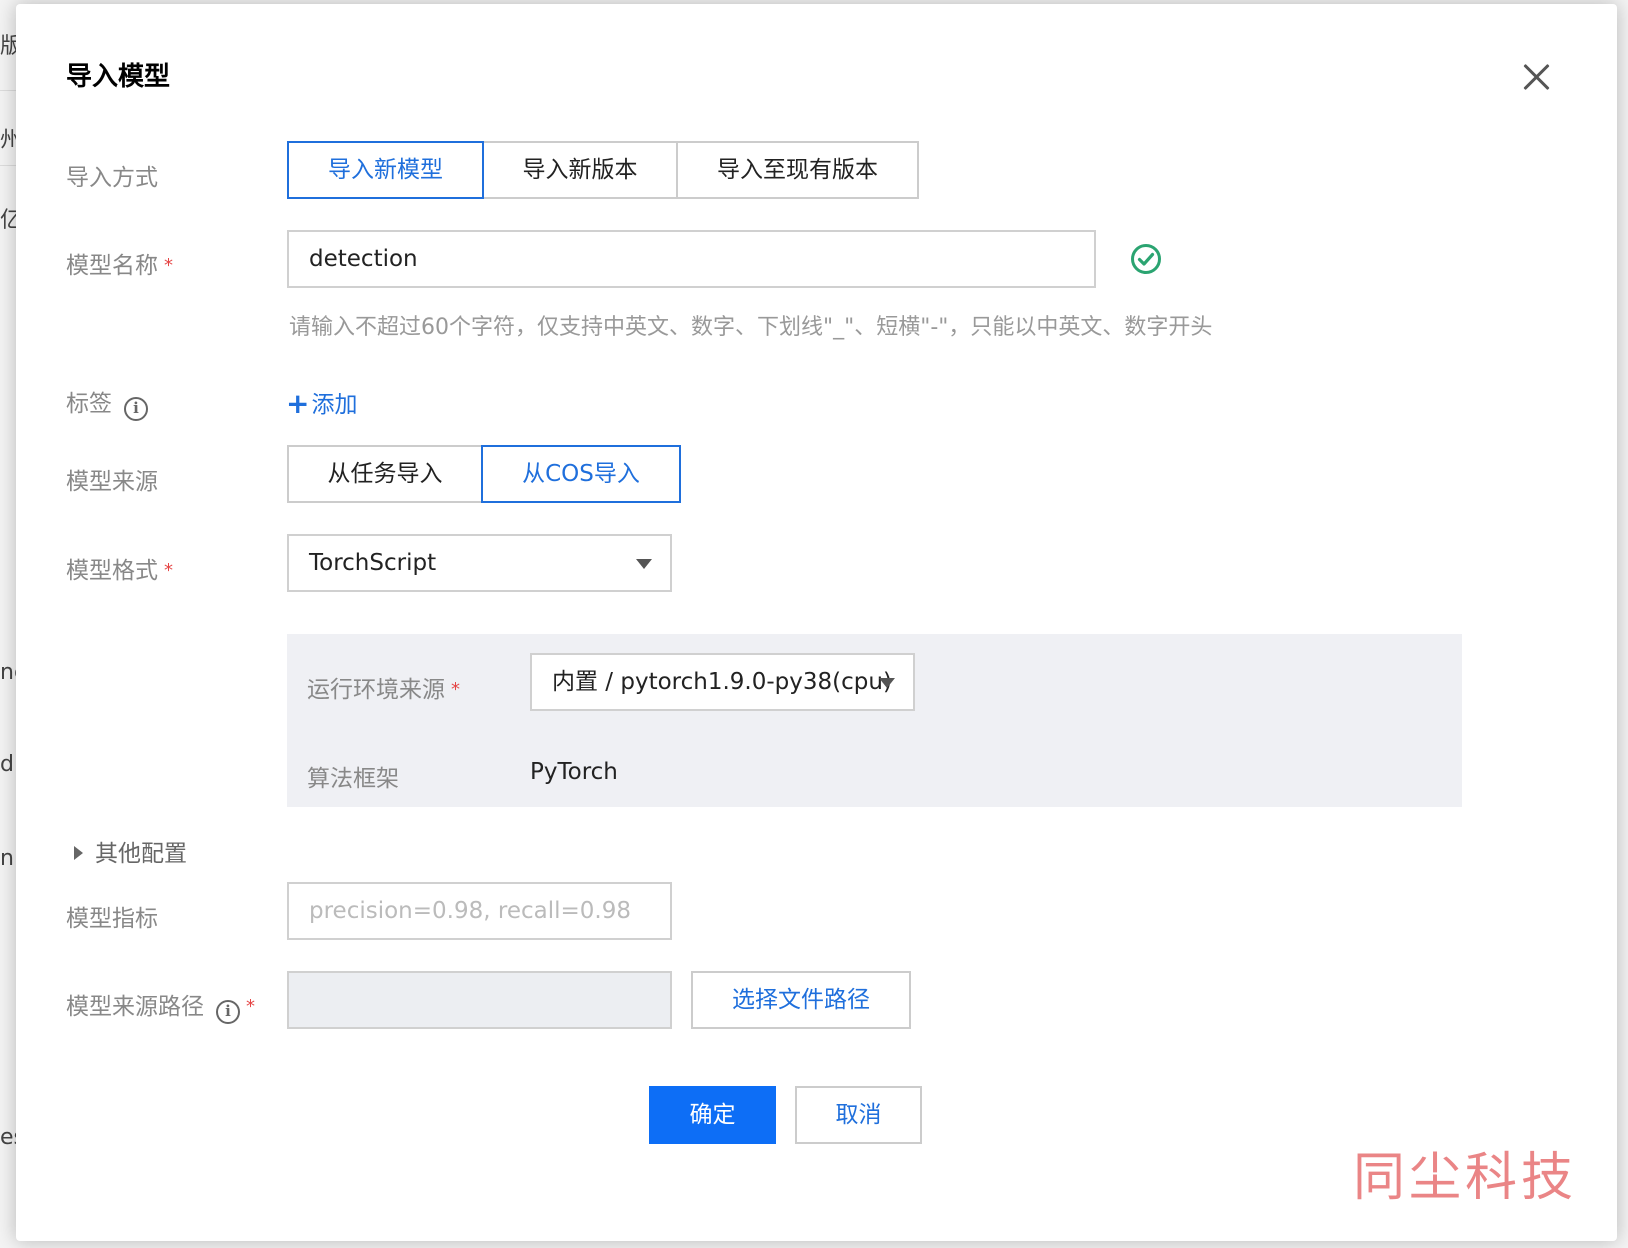 The image size is (1628, 1248). What do you see at coordinates (712, 1115) in the screenshot?
I see `confirm-button: 确定` at bounding box center [712, 1115].